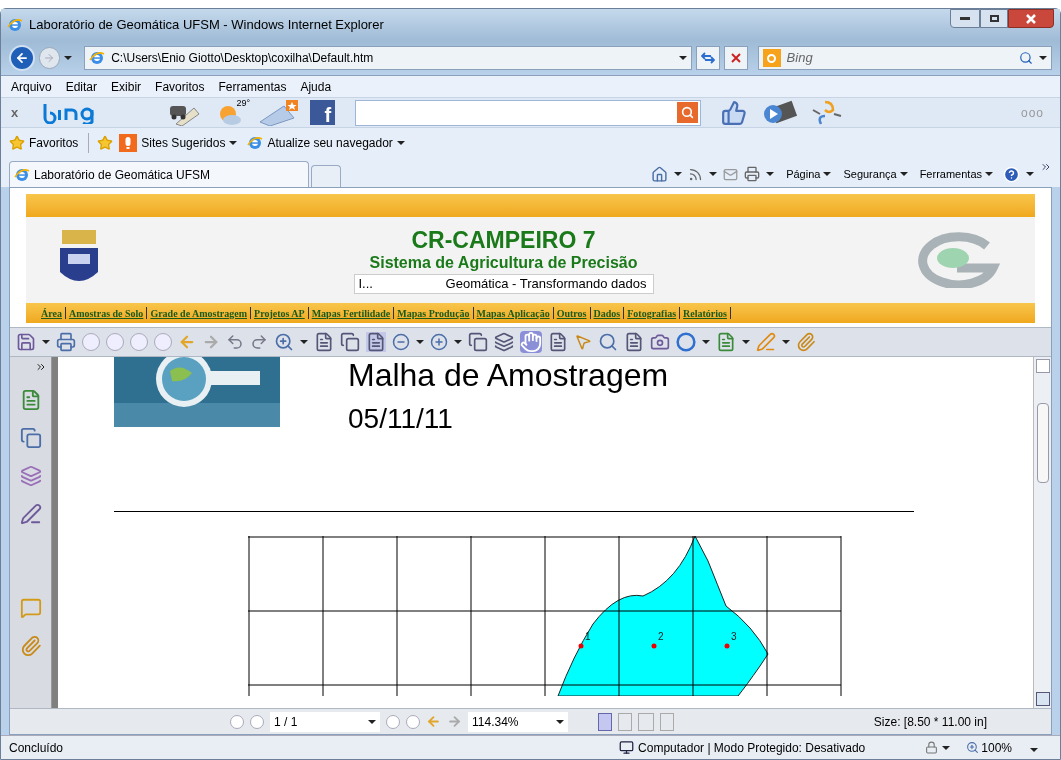  I want to click on nav-link: Mapas Aplicação, so click(513, 313).